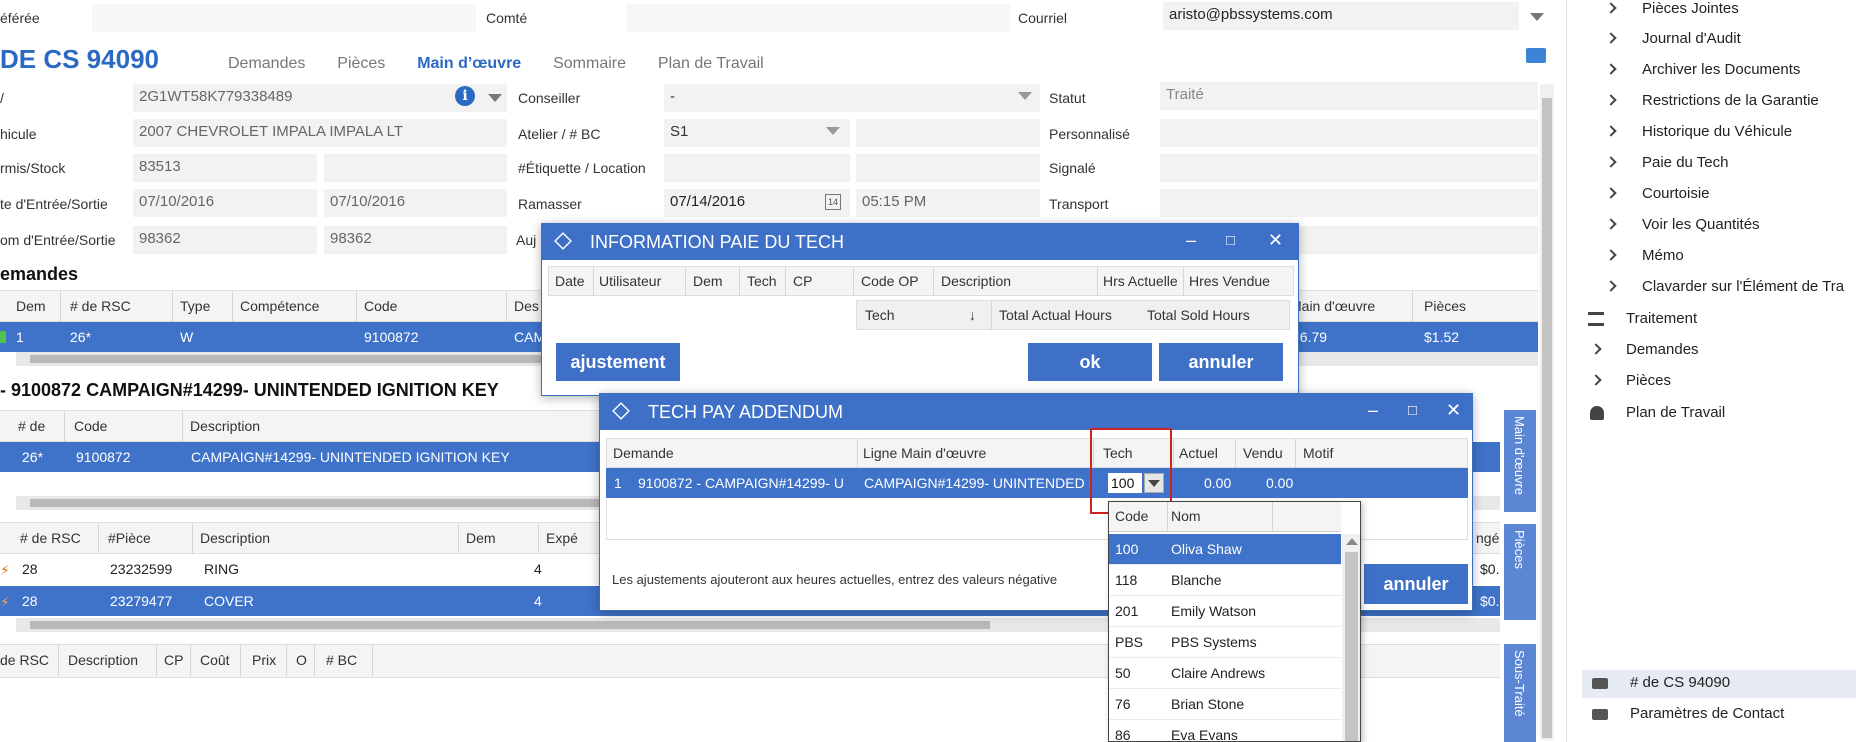 Image resolution: width=1856 pixels, height=742 pixels. I want to click on sidebar-item-warranty: Restrictions de la Garantie, so click(1730, 100).